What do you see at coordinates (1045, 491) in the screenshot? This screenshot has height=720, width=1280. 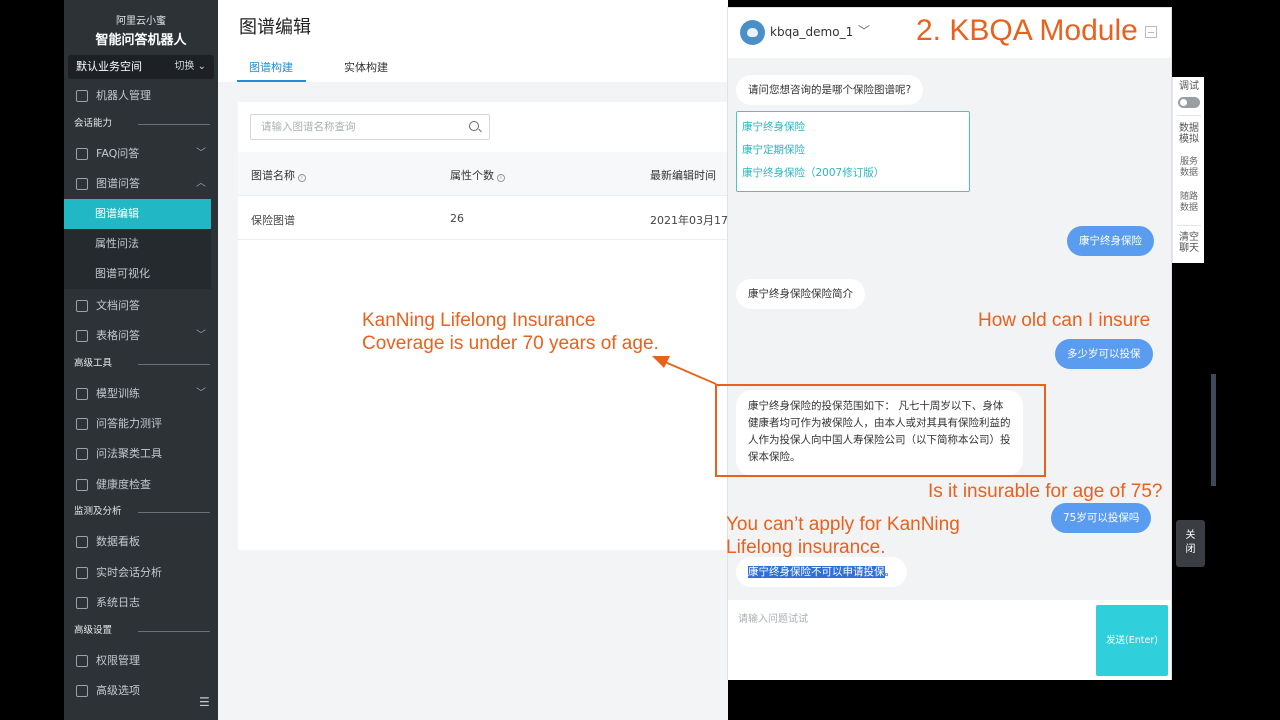 I see `age-question-annotation: Is it insurable for age of 75?` at bounding box center [1045, 491].